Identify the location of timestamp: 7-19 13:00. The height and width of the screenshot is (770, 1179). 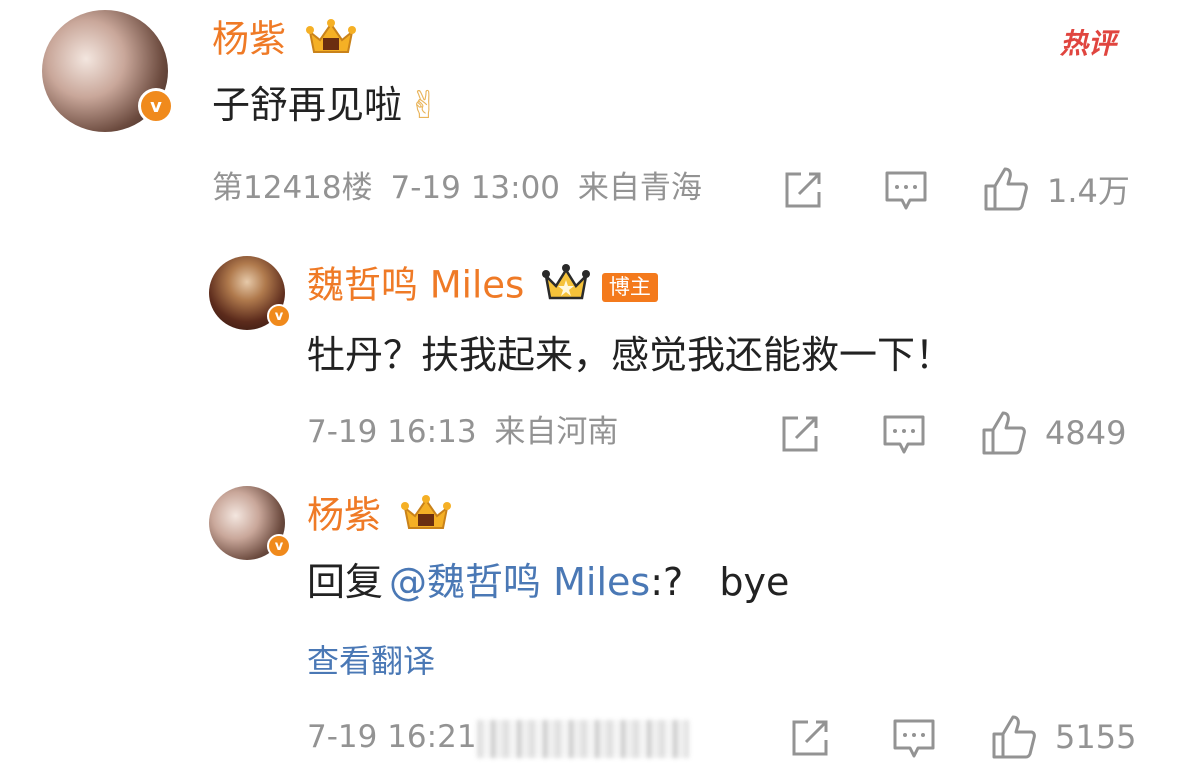
(475, 188).